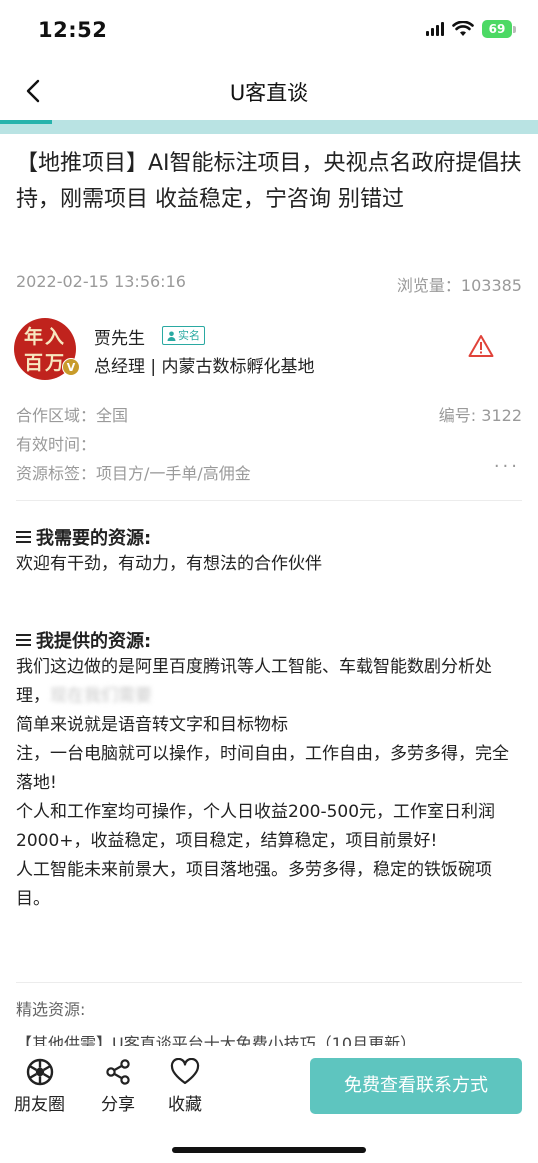 The image size is (538, 1163). I want to click on share-label: 分享, so click(118, 1105).